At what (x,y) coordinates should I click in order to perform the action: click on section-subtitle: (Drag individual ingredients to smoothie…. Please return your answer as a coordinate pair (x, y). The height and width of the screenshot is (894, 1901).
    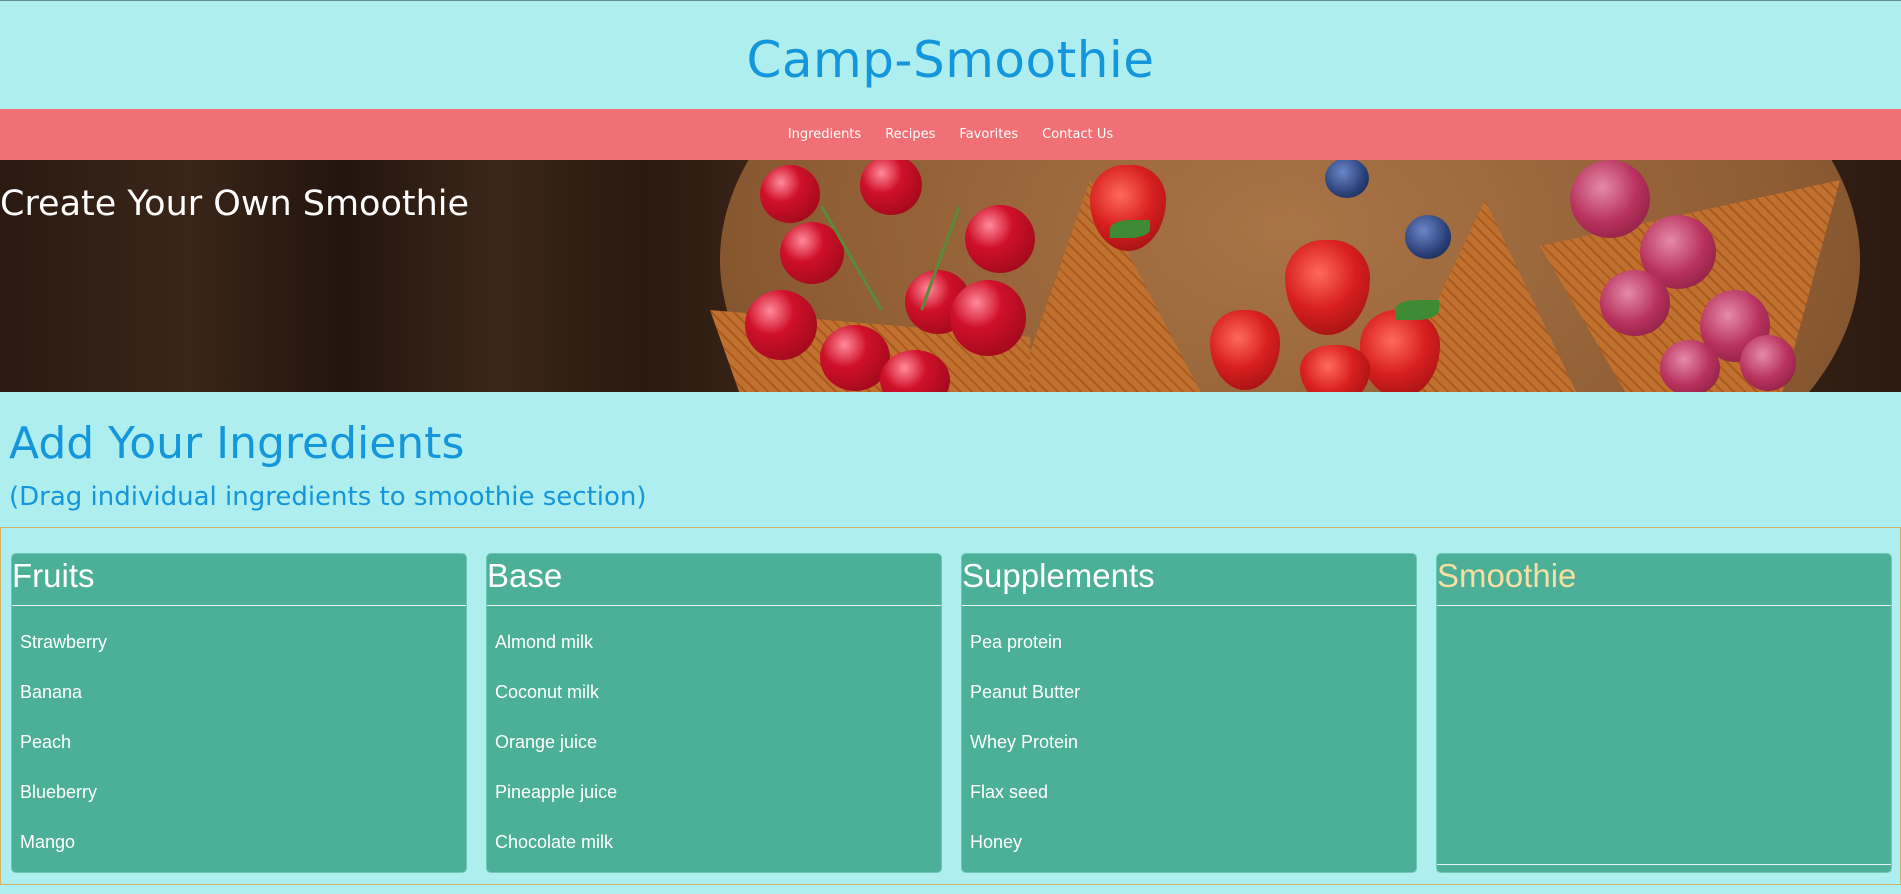
    Looking at the image, I should click on (328, 497).